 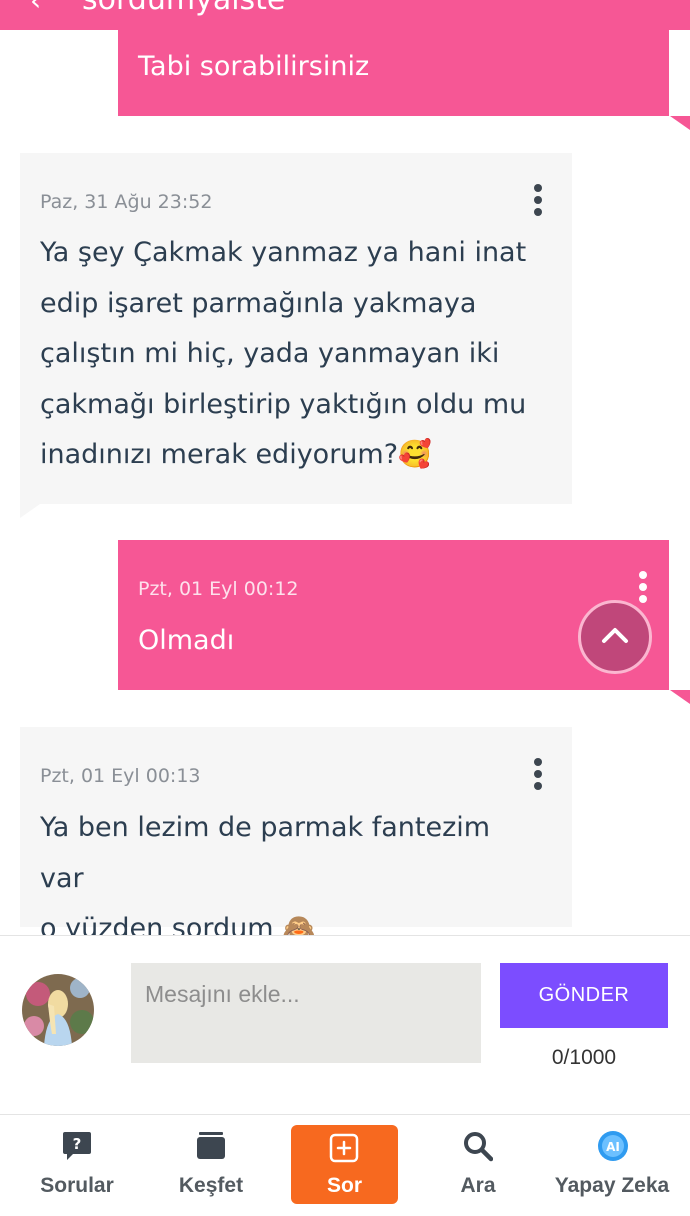 I want to click on message-text: Tabi sorabilirsiniz, so click(x=254, y=66).